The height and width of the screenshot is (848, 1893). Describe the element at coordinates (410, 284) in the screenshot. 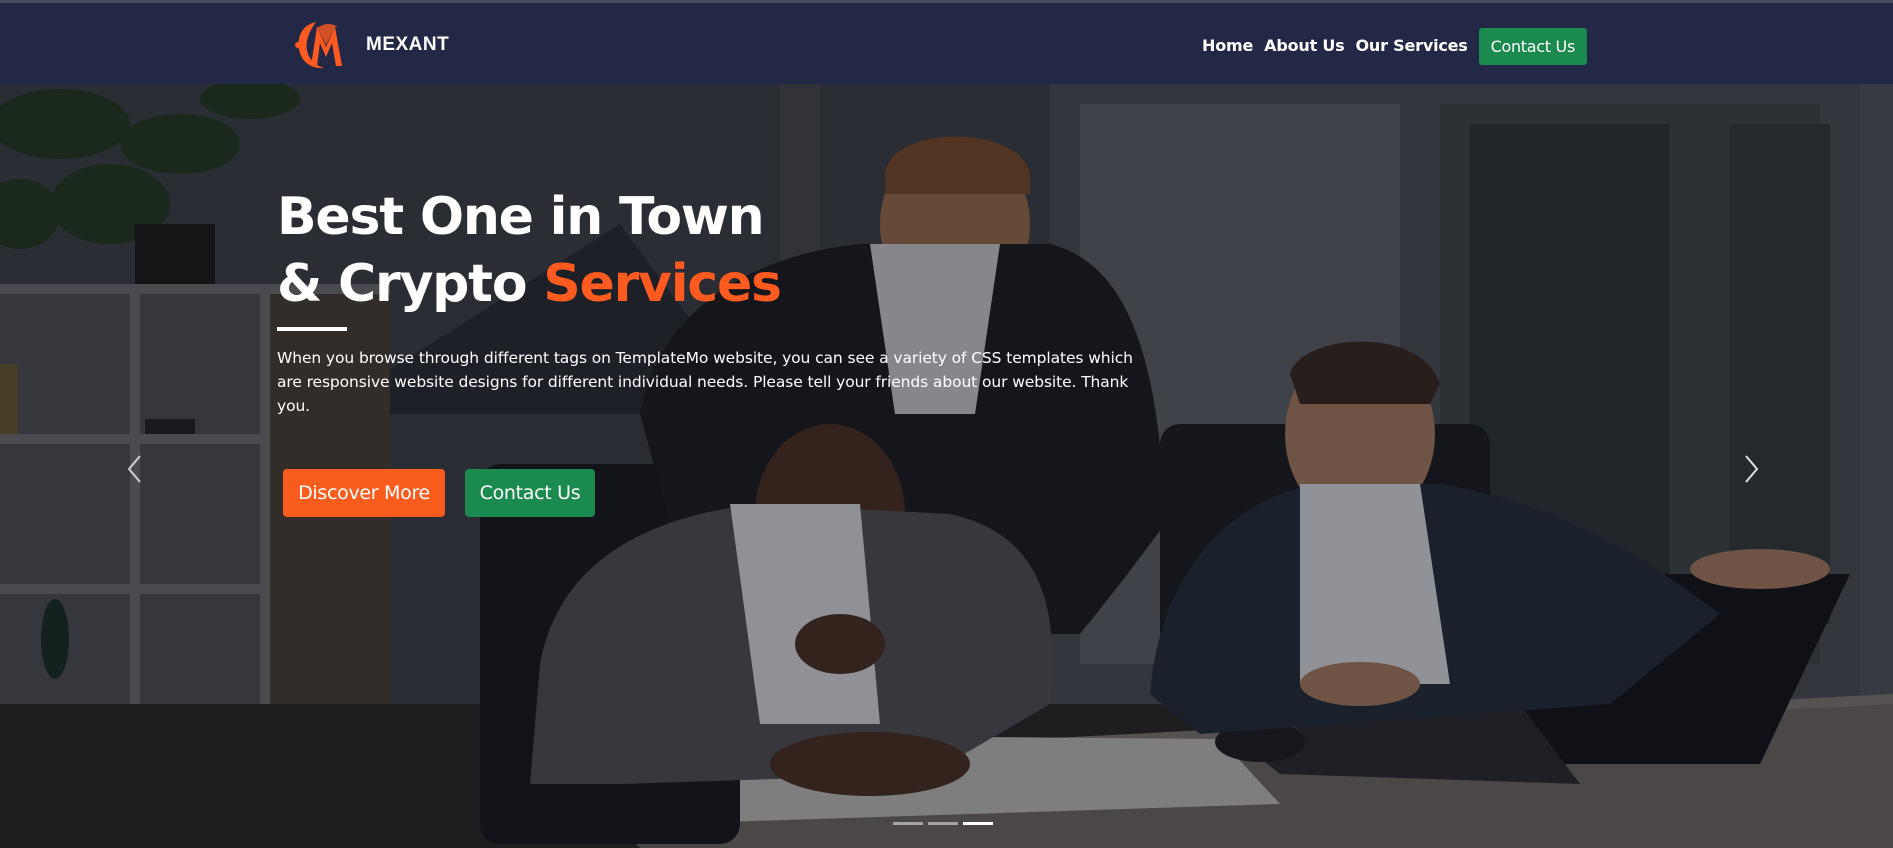

I see `hero-title-line2: & Crypto` at that location.